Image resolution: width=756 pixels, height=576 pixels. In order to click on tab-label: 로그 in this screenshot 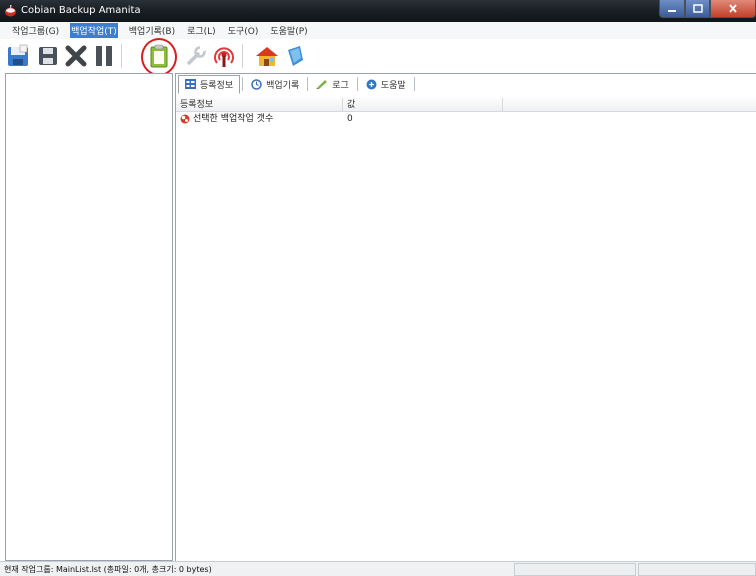, I will do `click(340, 85)`.